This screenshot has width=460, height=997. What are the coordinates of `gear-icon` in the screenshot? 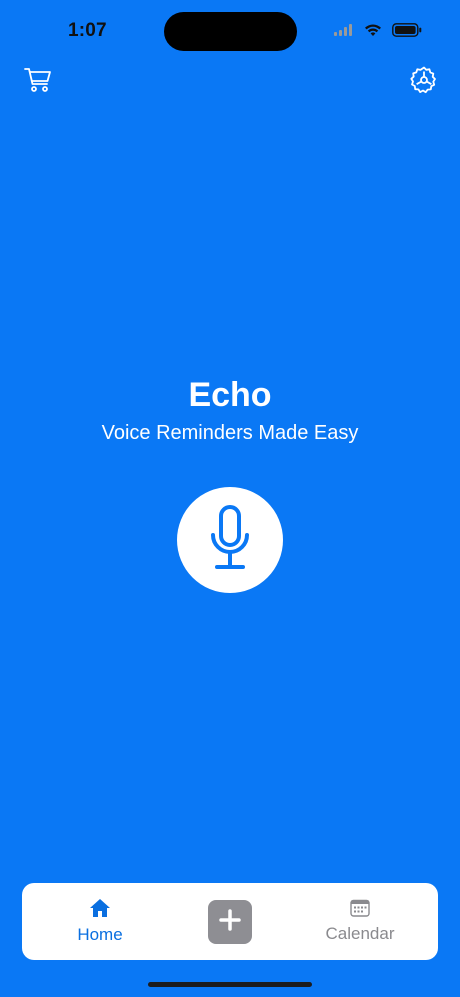 It's located at (424, 82).